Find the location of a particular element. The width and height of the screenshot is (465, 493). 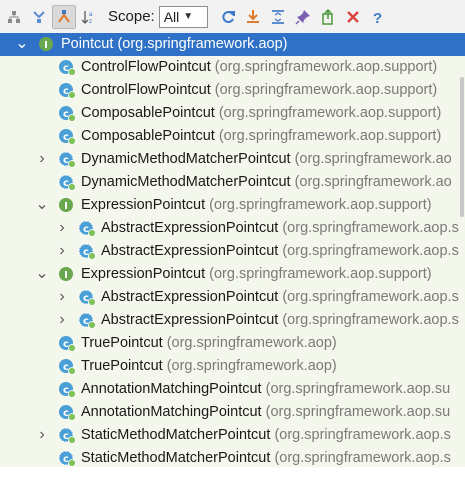

tree-node-label: TruePointcut (org.springframework.aop) is located at coordinates (209, 343).